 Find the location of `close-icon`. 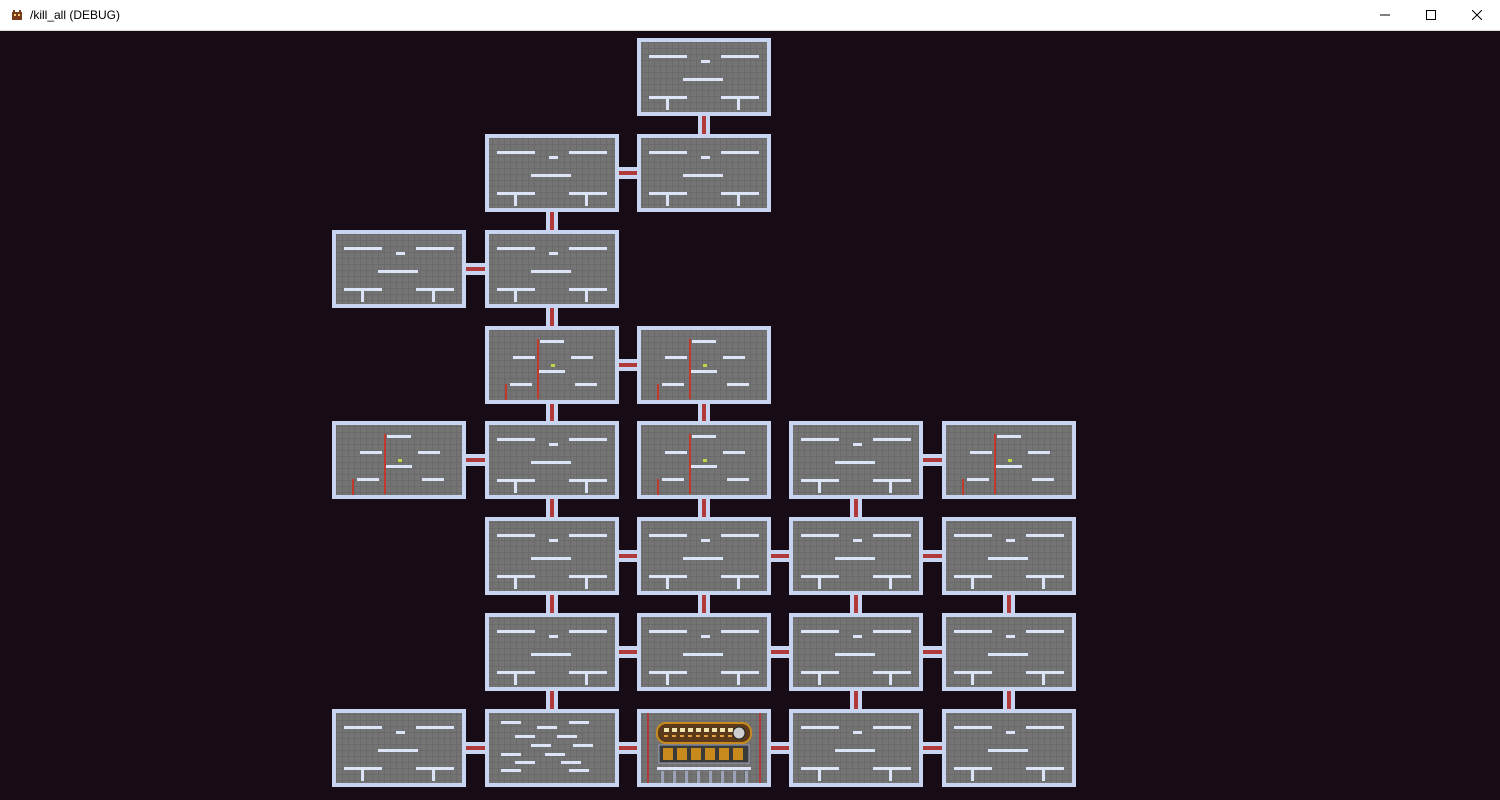

close-icon is located at coordinates (1477, 15).